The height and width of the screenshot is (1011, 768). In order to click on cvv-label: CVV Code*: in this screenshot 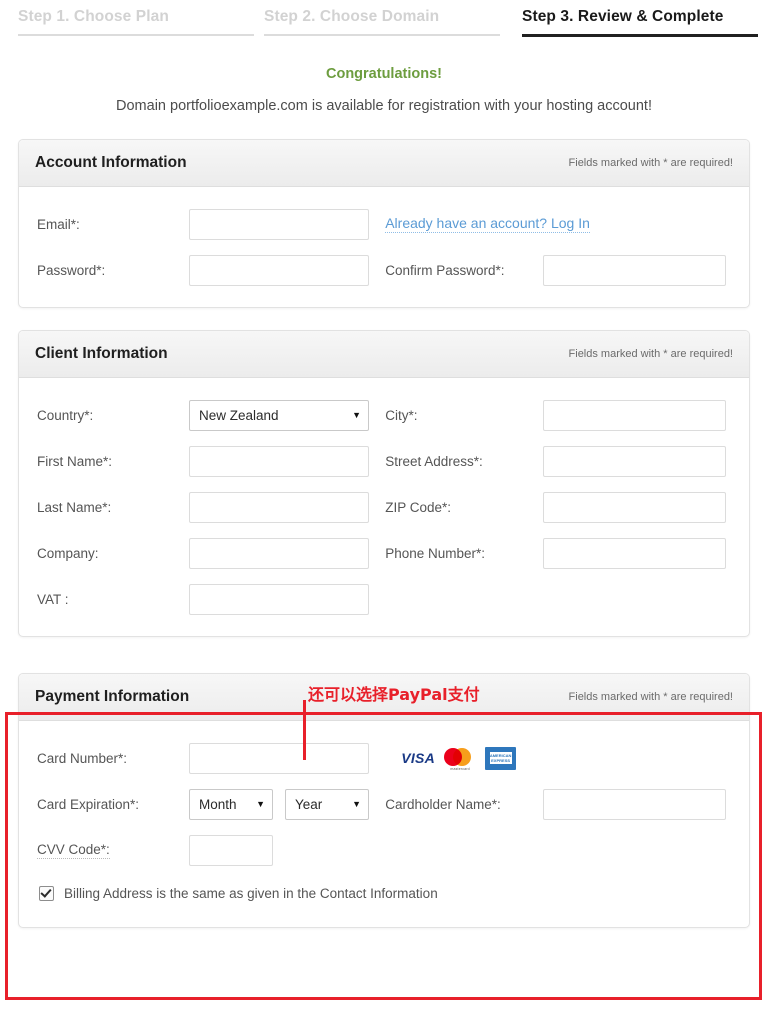, I will do `click(73, 850)`.